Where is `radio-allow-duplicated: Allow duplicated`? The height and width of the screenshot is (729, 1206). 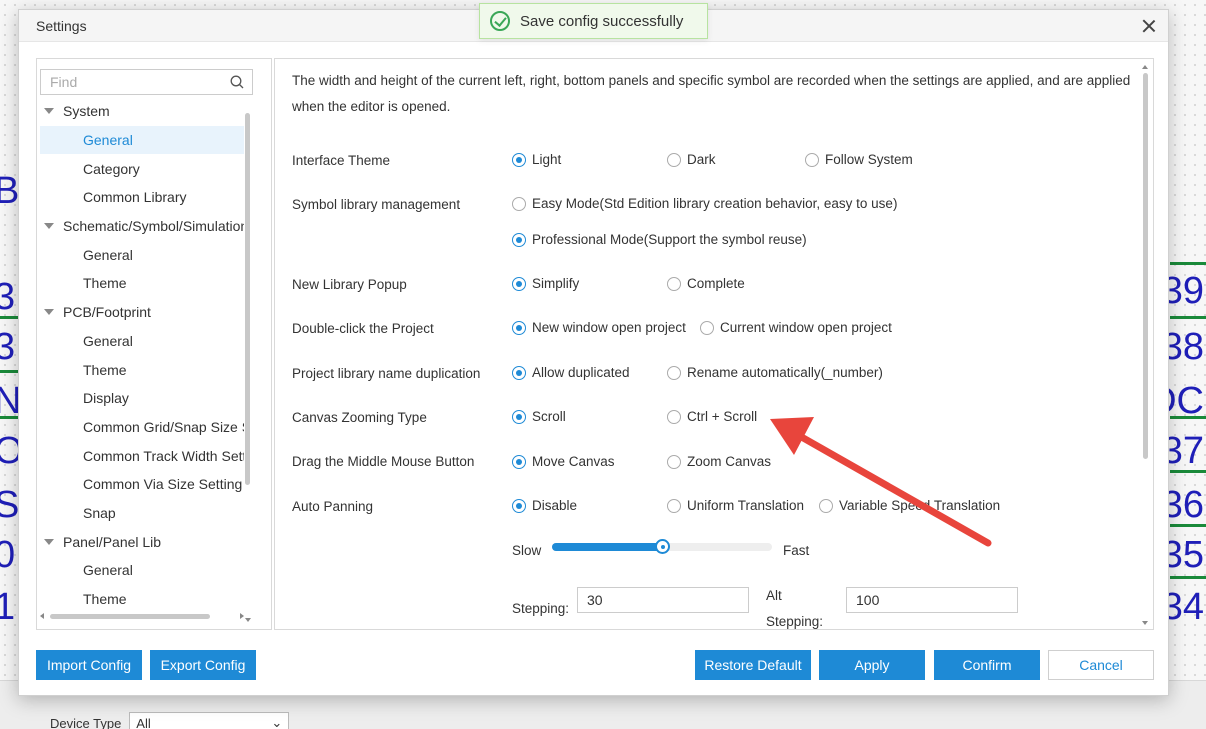 radio-allow-duplicated: Allow duplicated is located at coordinates (571, 372).